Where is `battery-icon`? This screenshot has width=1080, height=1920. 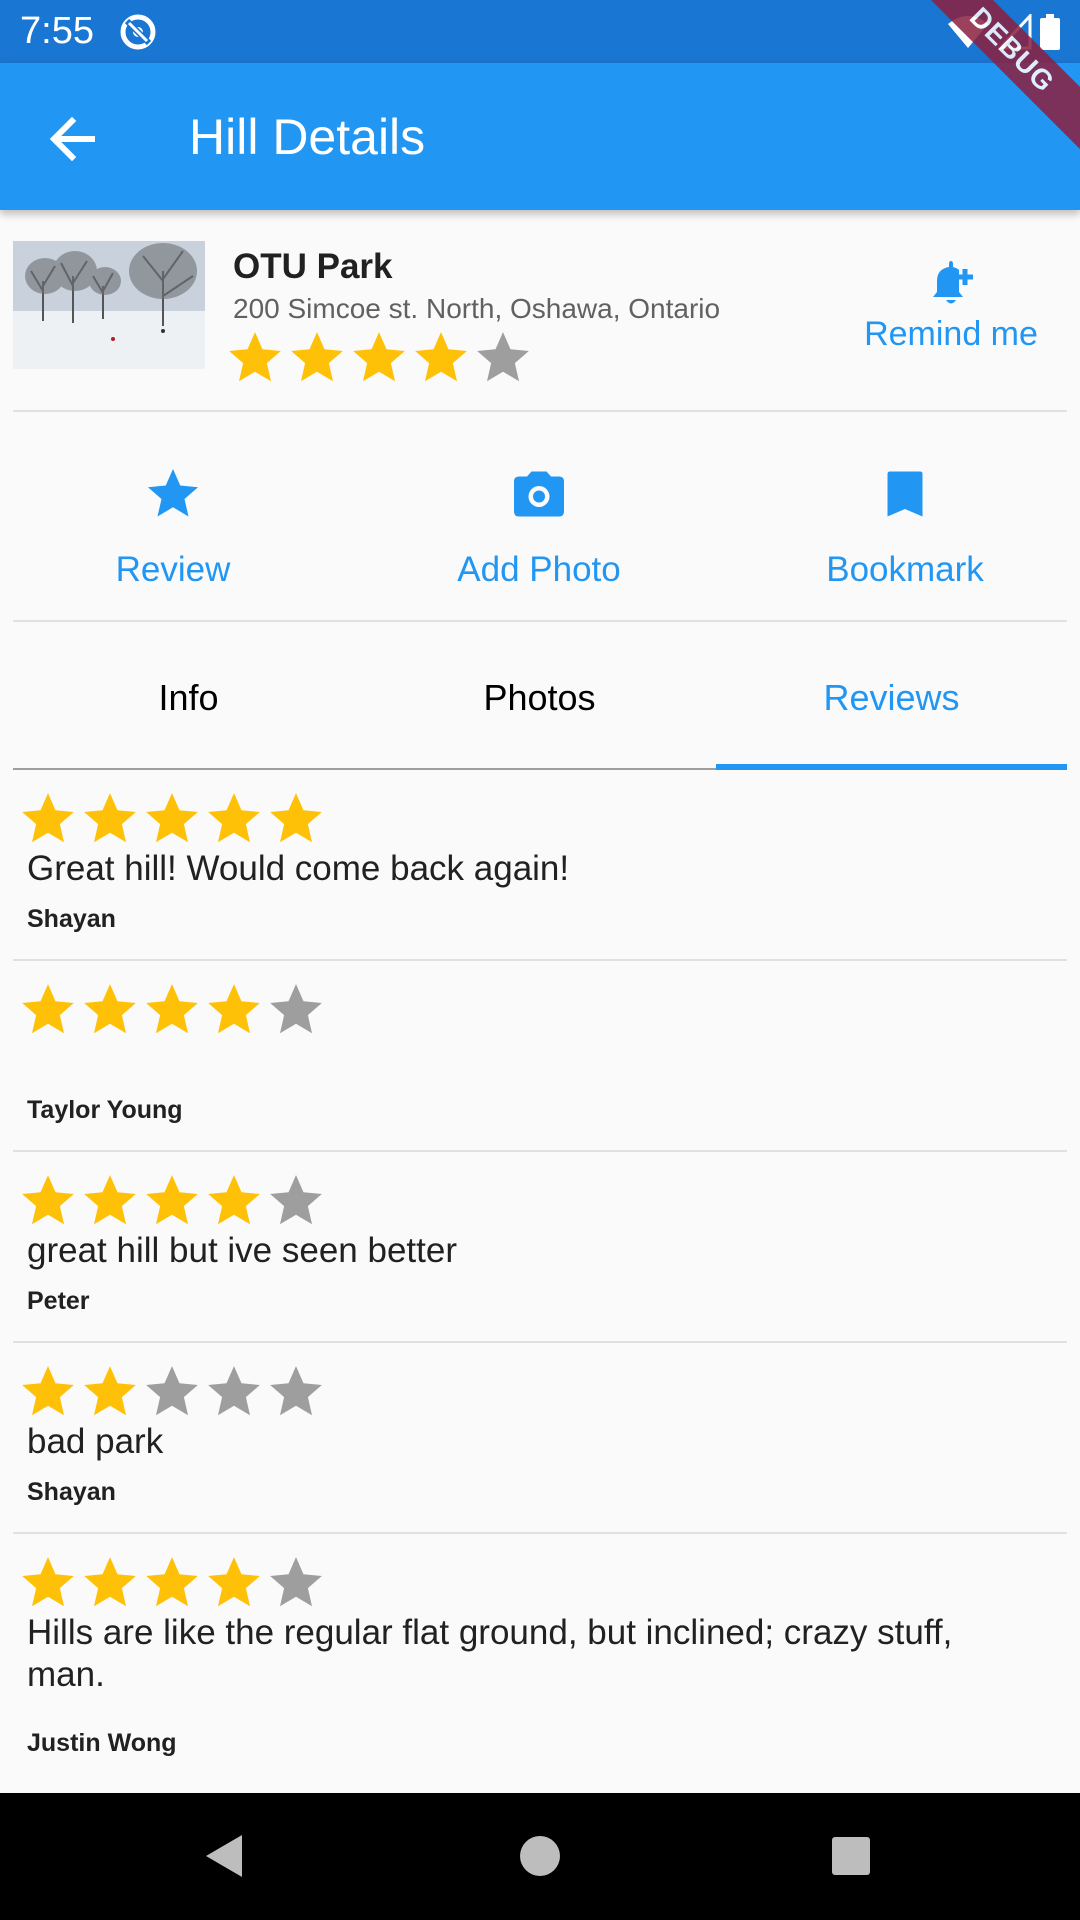 battery-icon is located at coordinates (1050, 32).